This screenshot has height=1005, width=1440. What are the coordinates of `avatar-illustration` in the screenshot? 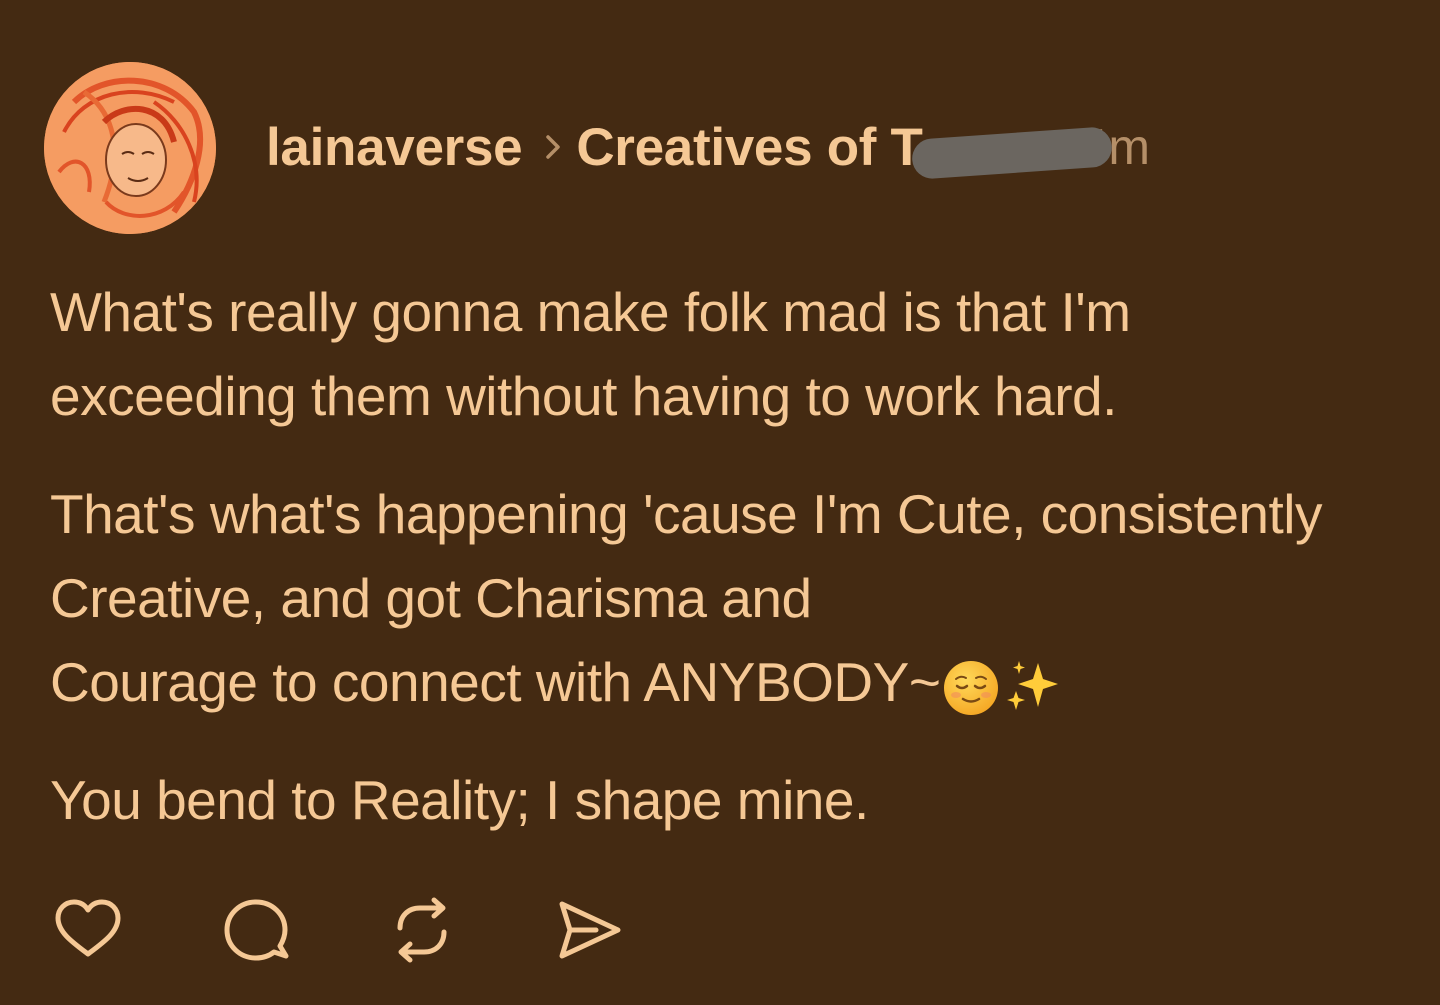 It's located at (130, 148).